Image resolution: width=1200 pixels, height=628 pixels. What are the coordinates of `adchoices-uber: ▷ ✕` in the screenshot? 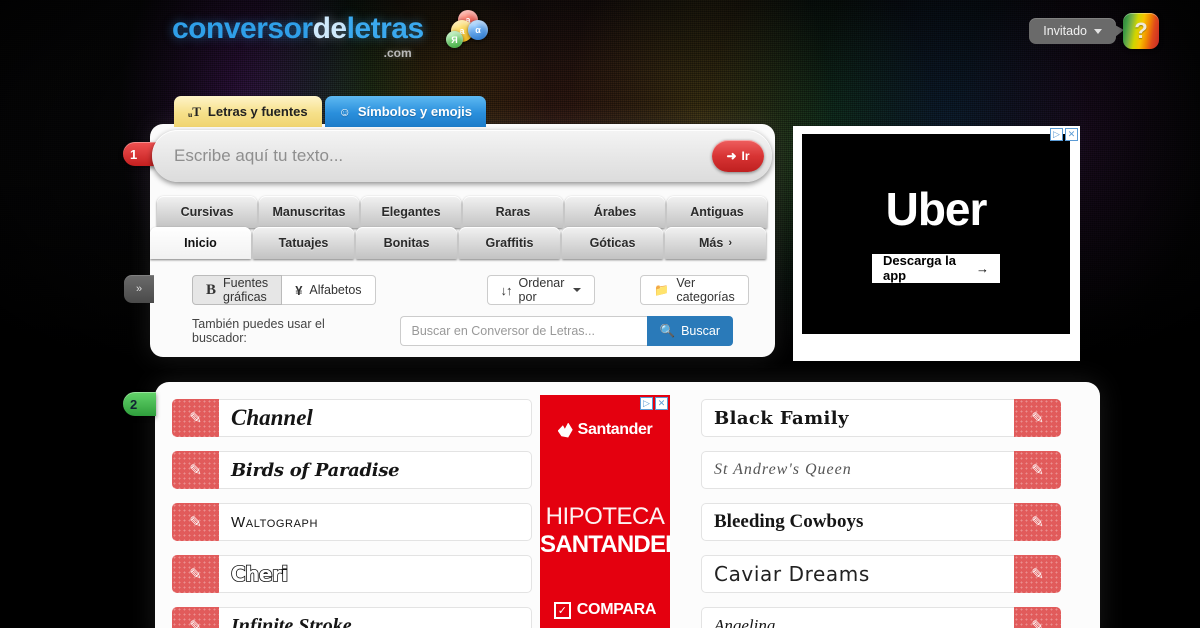 It's located at (1064, 134).